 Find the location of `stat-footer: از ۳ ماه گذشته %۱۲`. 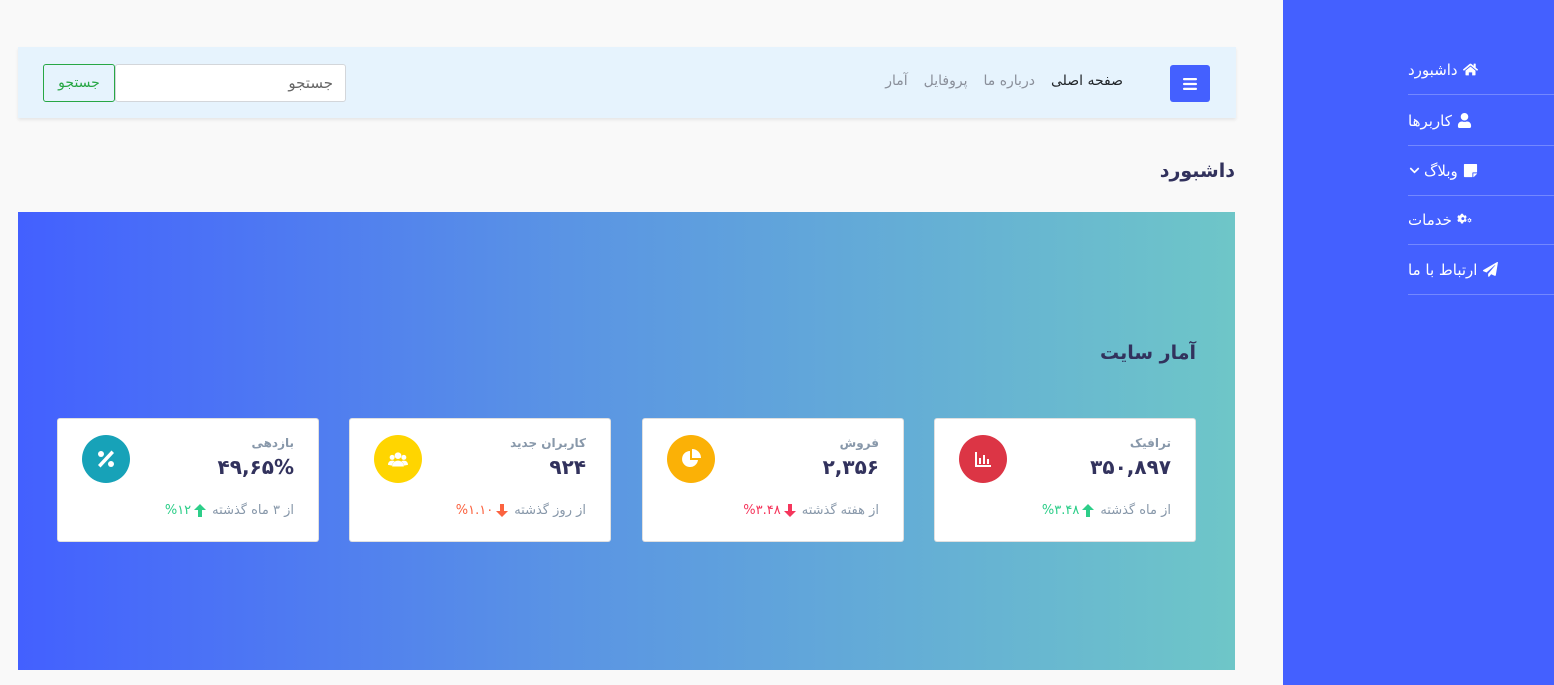

stat-footer: از ۳ ماه گذشته %۱۲ is located at coordinates (229, 510).